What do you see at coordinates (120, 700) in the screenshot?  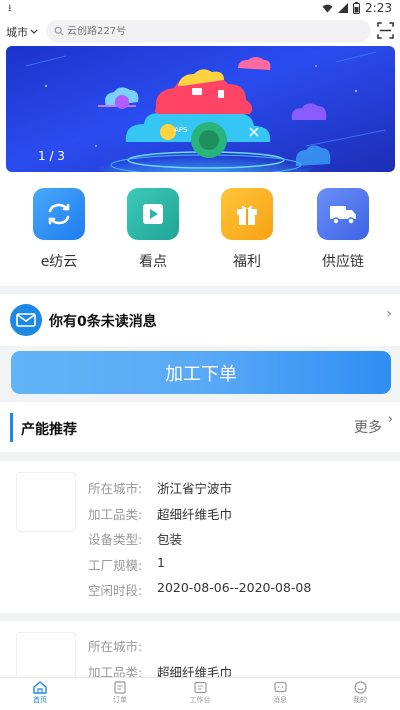 I see `tab-label: 订单` at bounding box center [120, 700].